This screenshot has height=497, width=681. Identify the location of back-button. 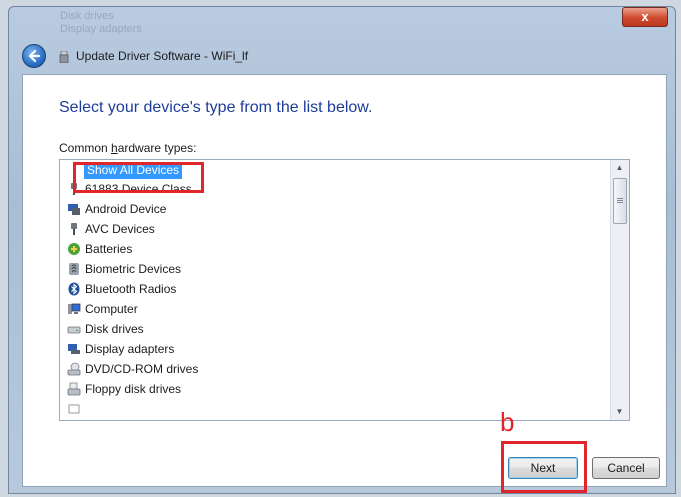
(34, 56).